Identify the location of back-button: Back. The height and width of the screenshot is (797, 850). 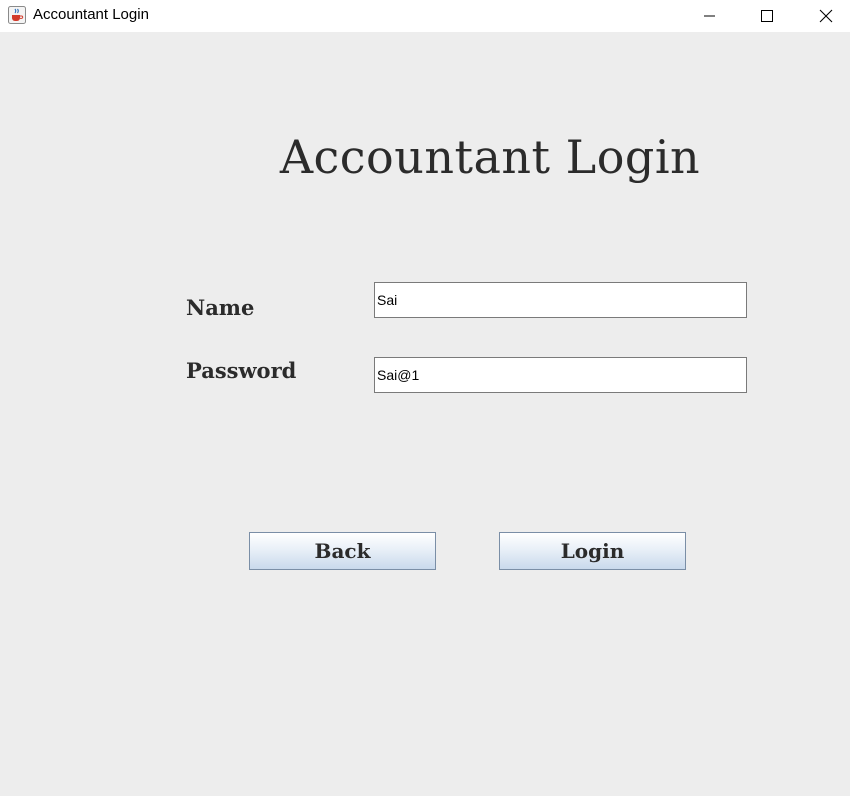
(342, 551).